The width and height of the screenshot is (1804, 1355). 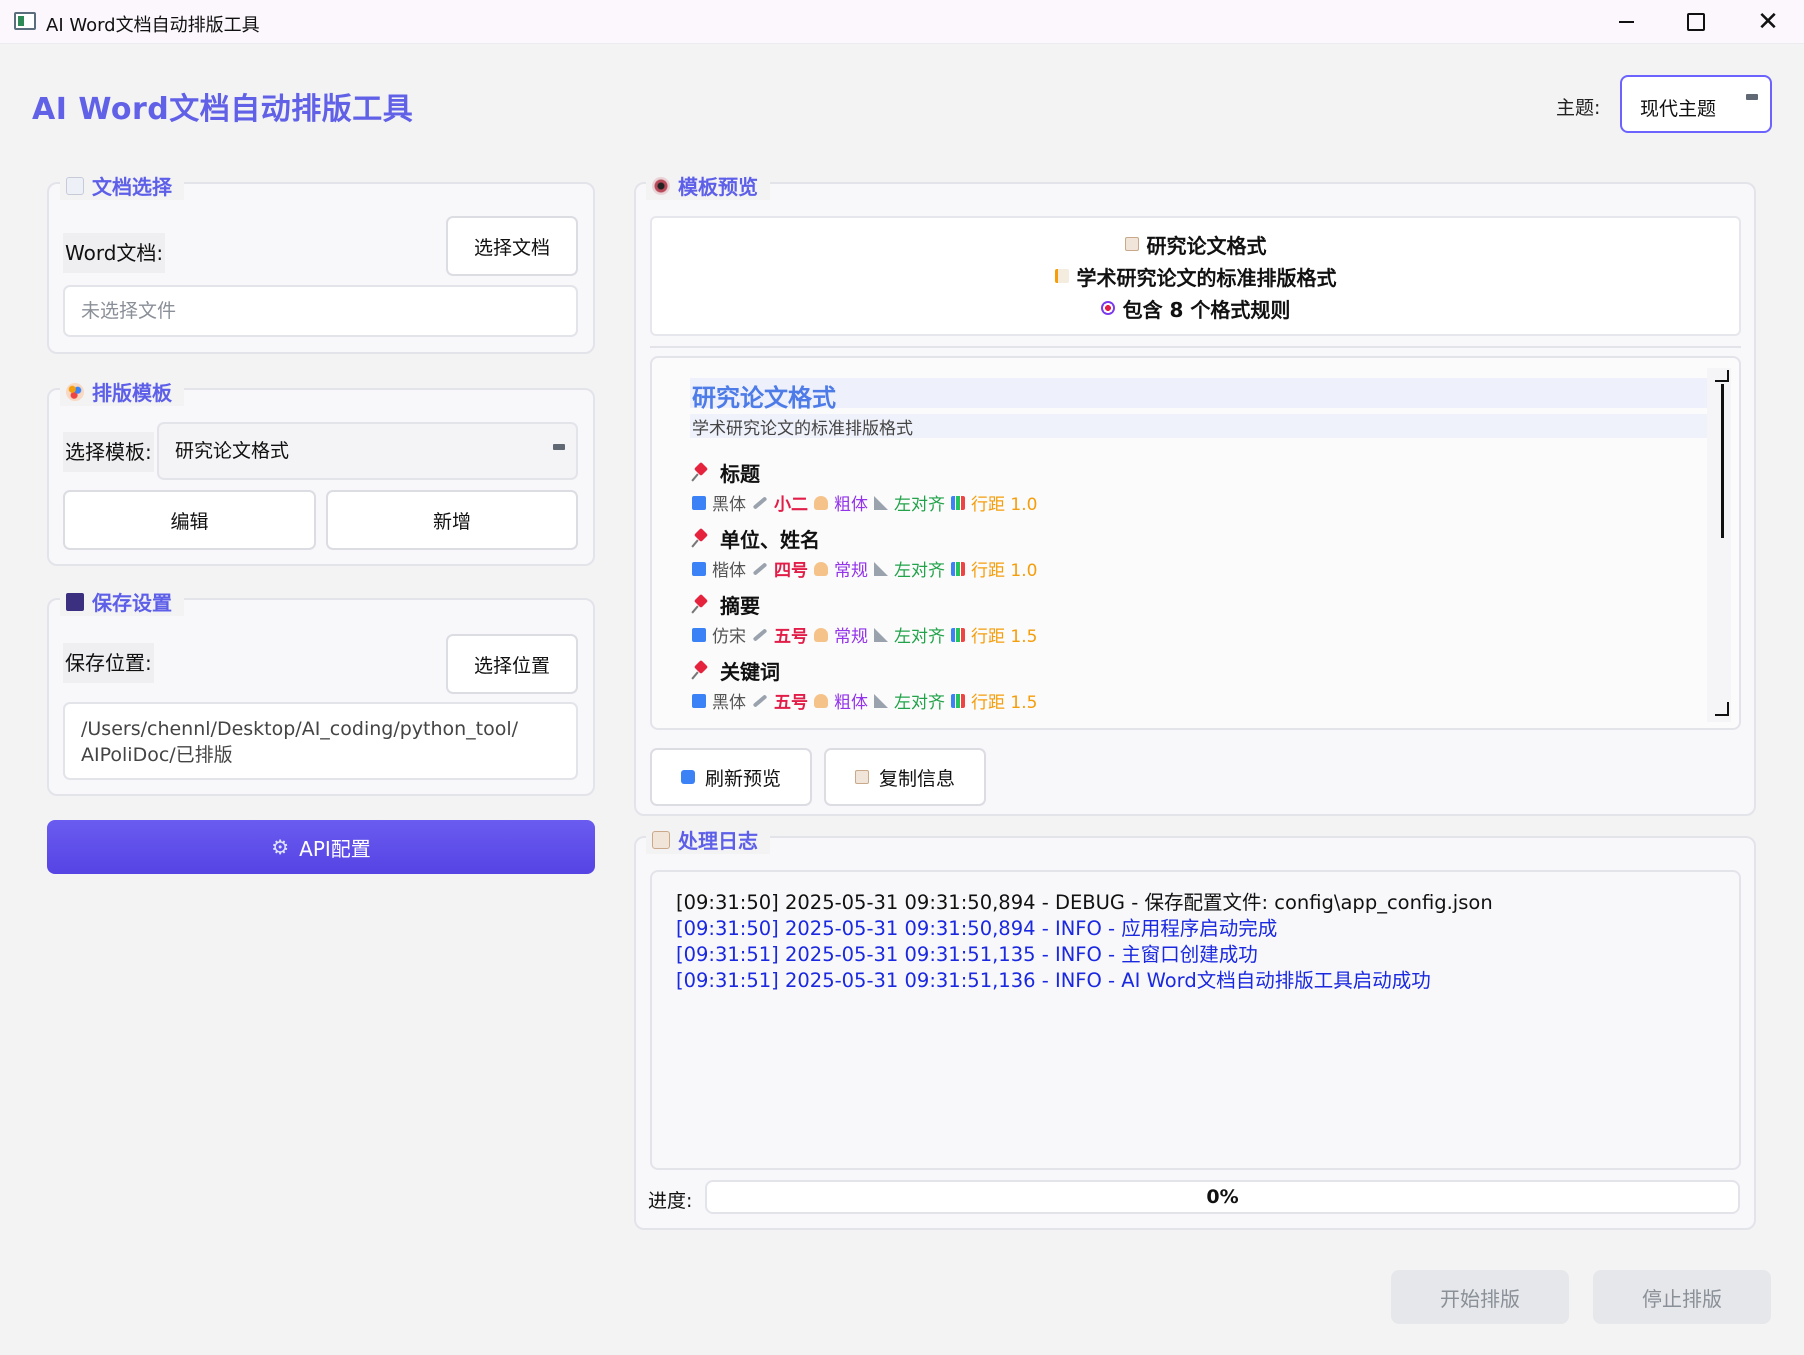 What do you see at coordinates (75, 601) in the screenshot?
I see `floppy-disk-icon` at bounding box center [75, 601].